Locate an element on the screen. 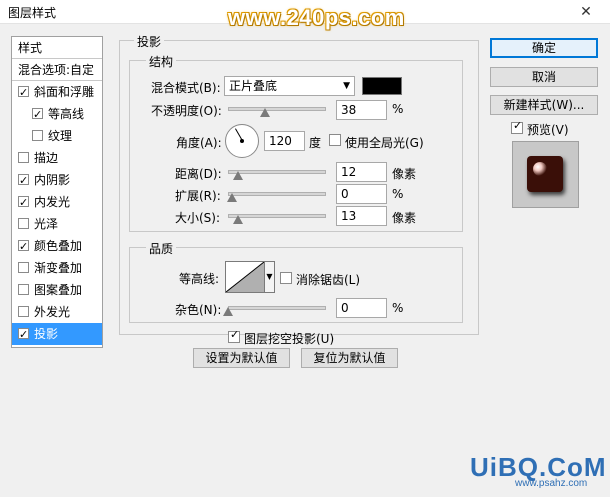 This screenshot has width=610, height=497. size-unit: 像素 is located at coordinates (404, 218).